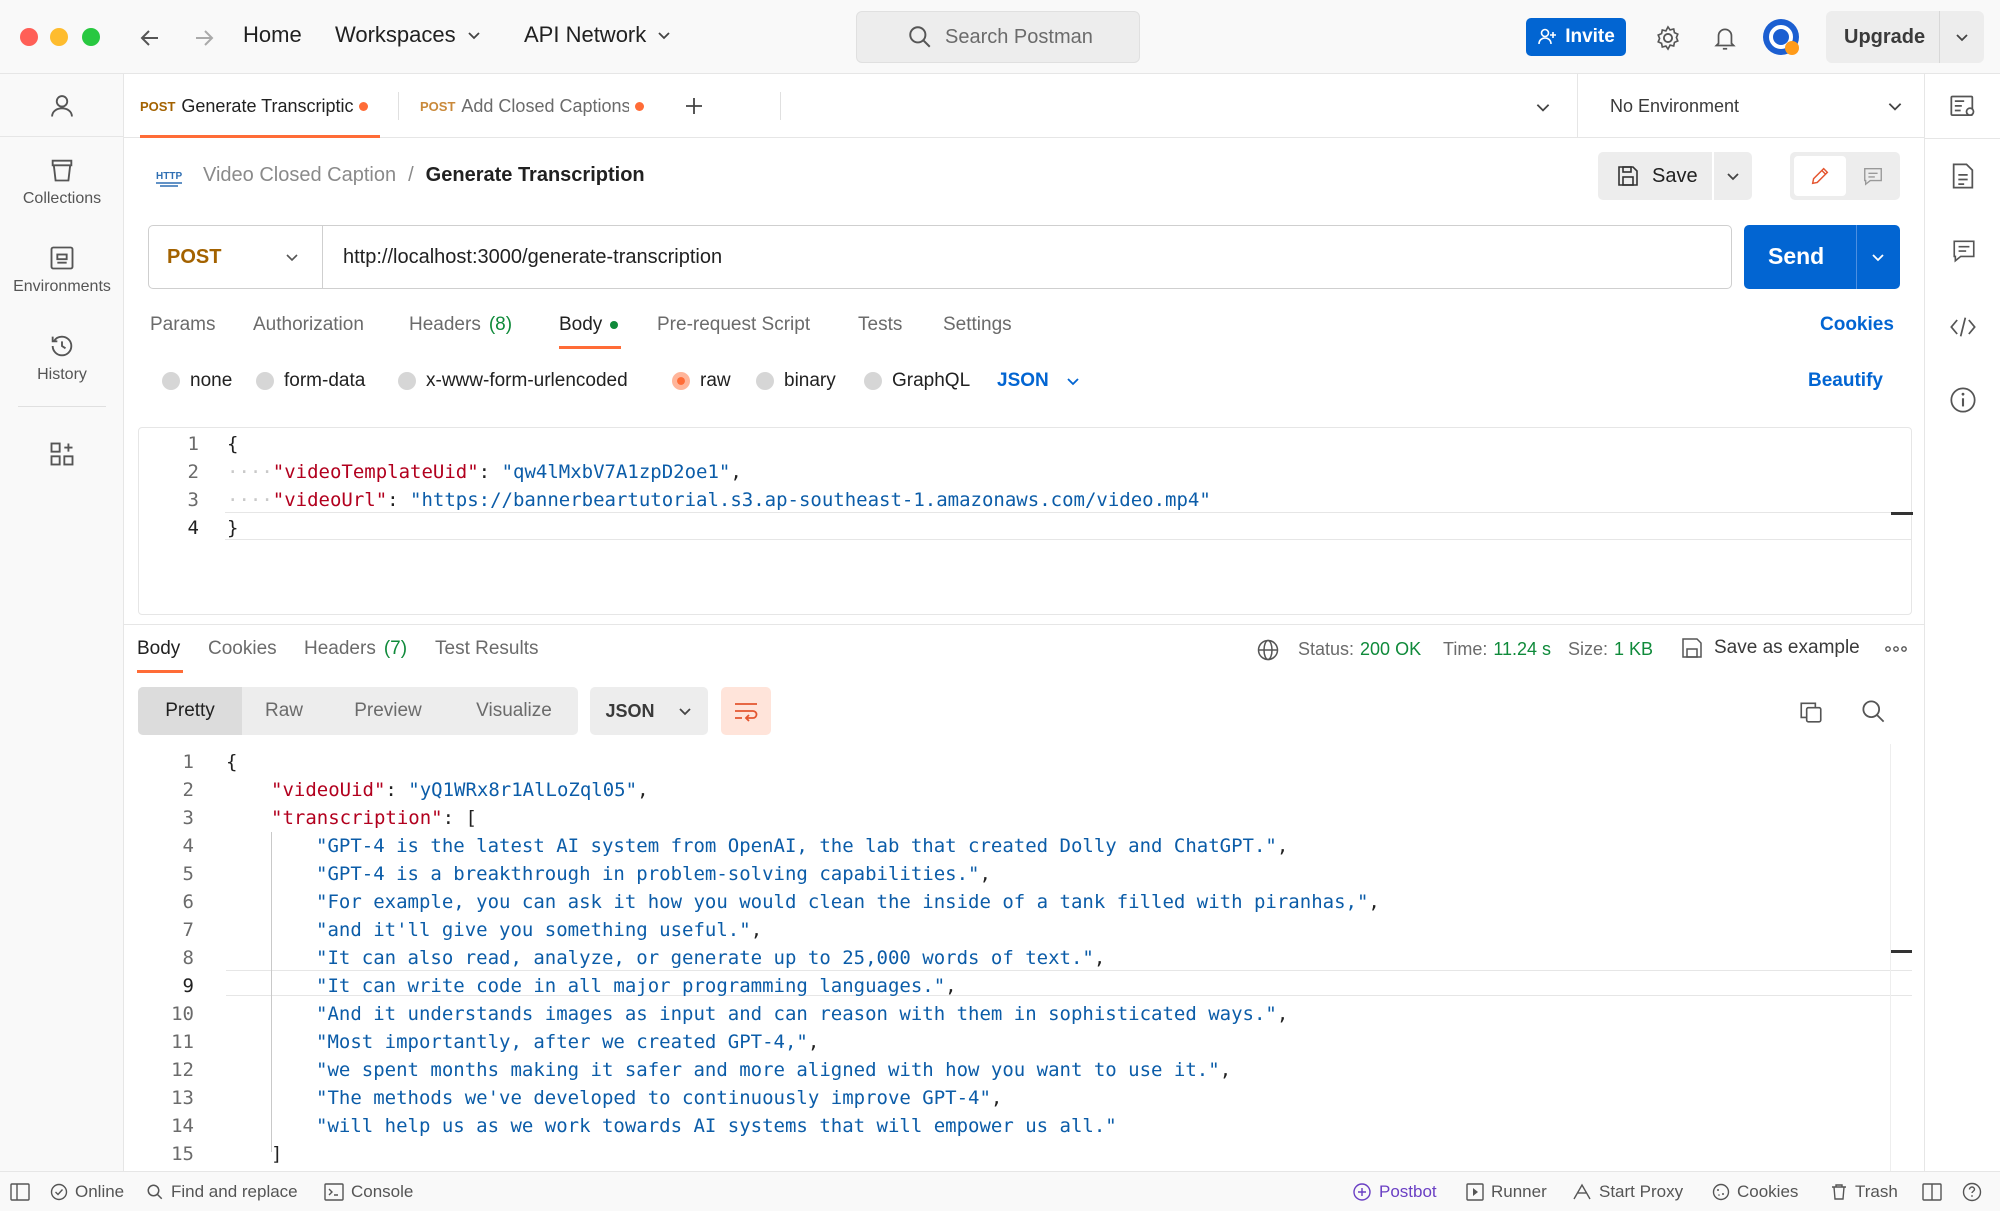 The image size is (2000, 1211). I want to click on breadcrumb-collection: Video Closed Caption, so click(299, 175).